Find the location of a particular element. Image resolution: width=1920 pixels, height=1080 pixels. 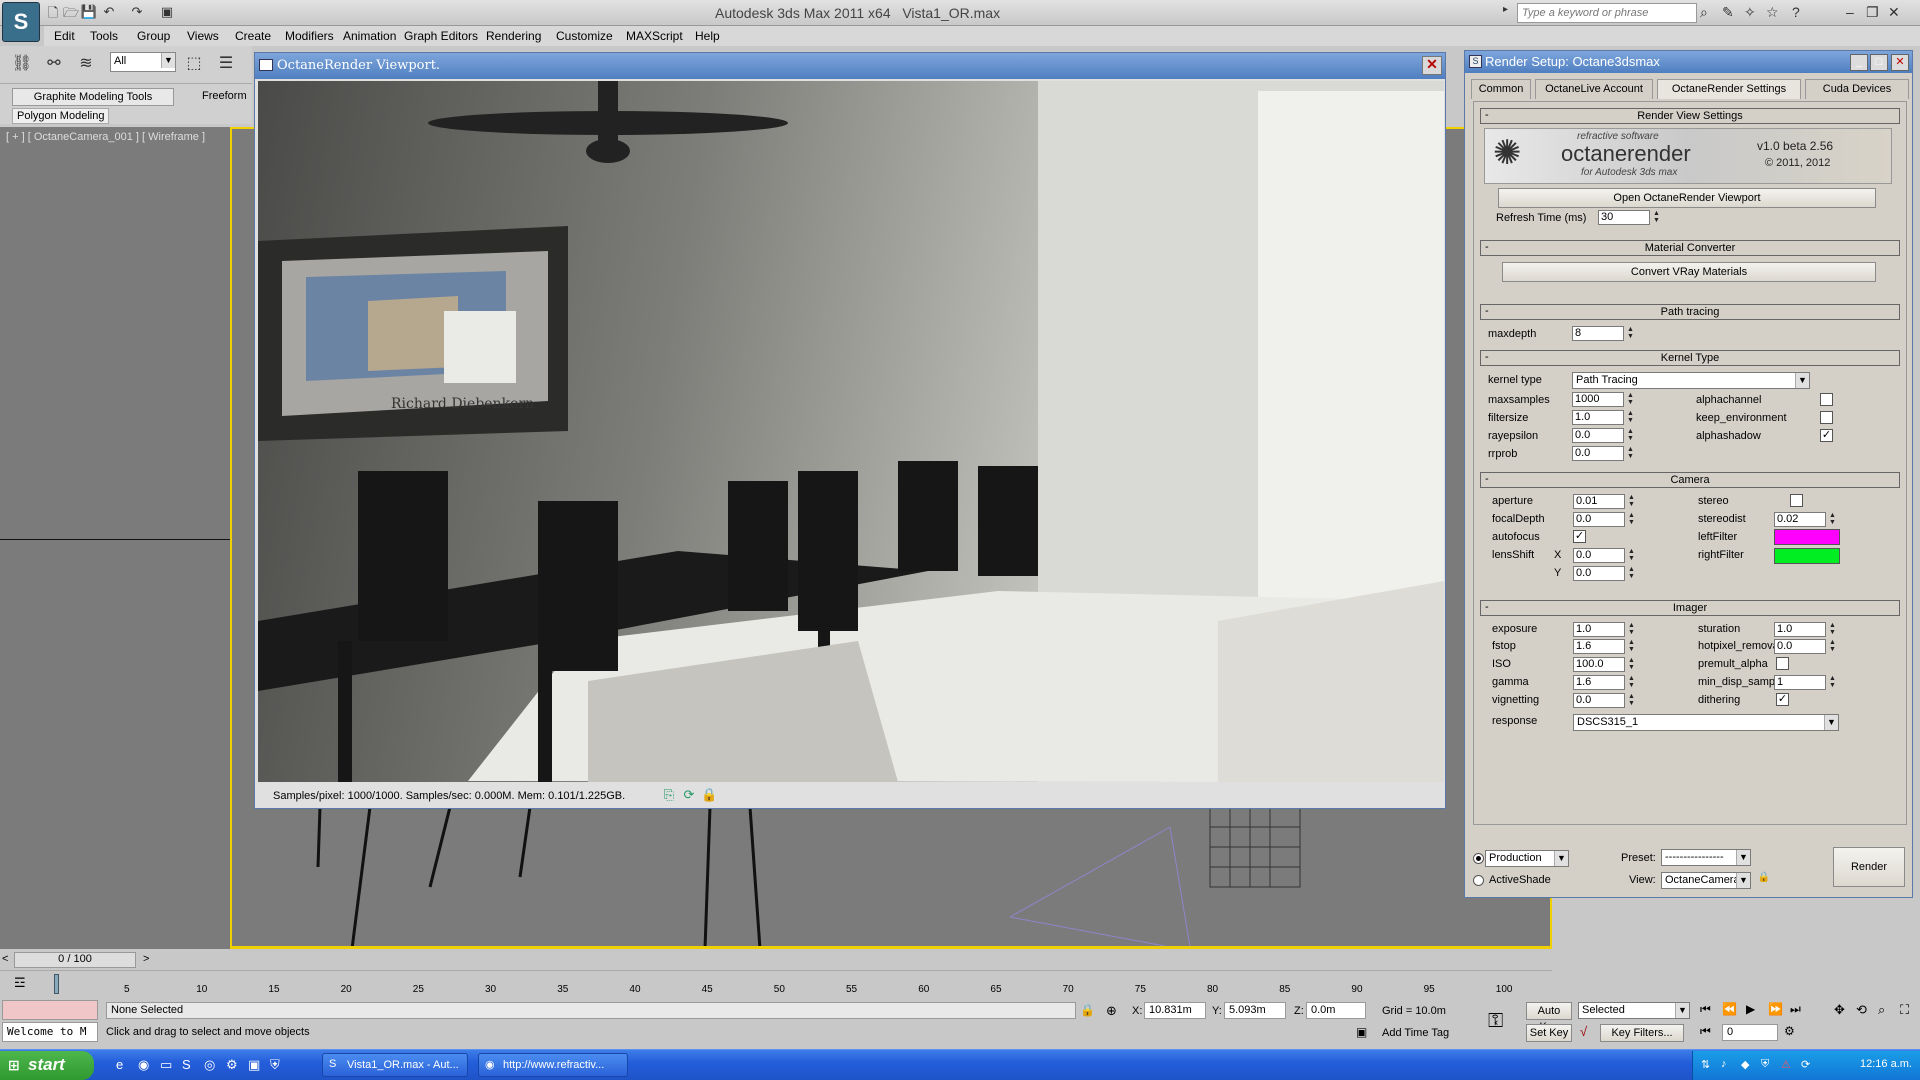

key-mode-toggle-icon: ⏮ is located at coordinates (1705, 1031).